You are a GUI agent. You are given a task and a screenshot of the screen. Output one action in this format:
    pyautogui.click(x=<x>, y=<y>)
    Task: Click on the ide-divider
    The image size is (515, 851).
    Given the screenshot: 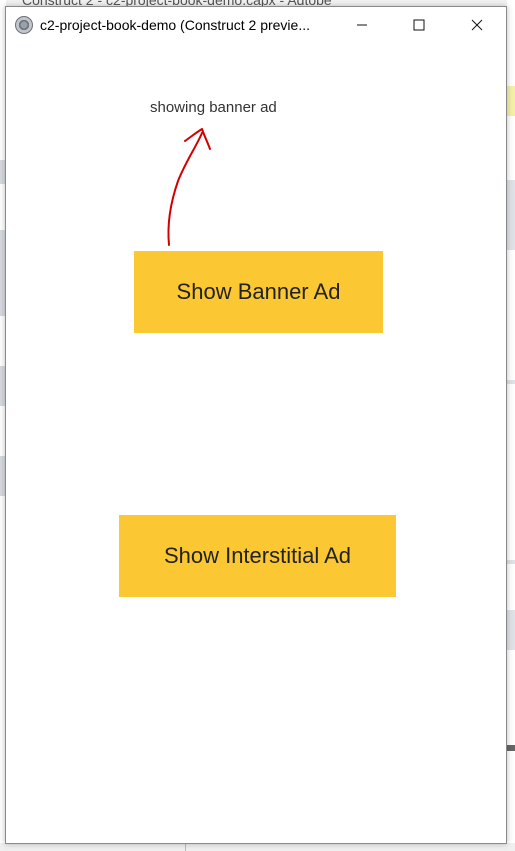 What is the action you would take?
    pyautogui.click(x=185, y=847)
    